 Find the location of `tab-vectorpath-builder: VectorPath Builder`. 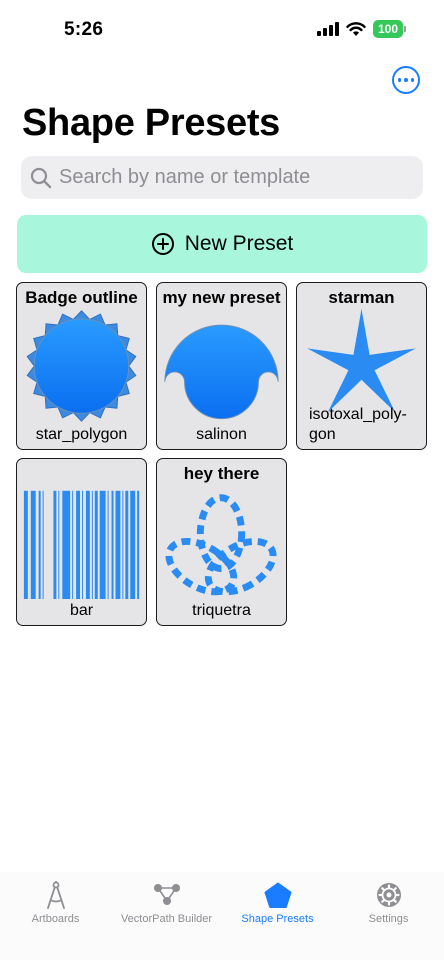

tab-vectorpath-builder: VectorPath Builder is located at coordinates (166, 902).